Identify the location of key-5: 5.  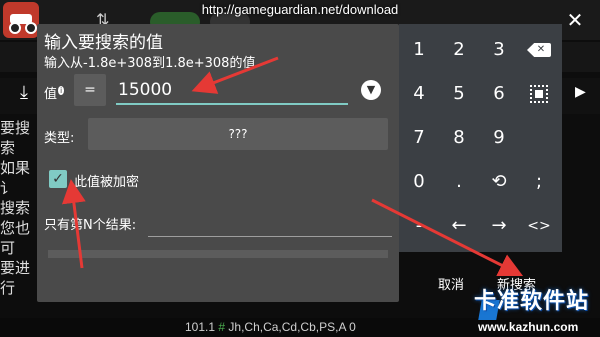
(459, 94).